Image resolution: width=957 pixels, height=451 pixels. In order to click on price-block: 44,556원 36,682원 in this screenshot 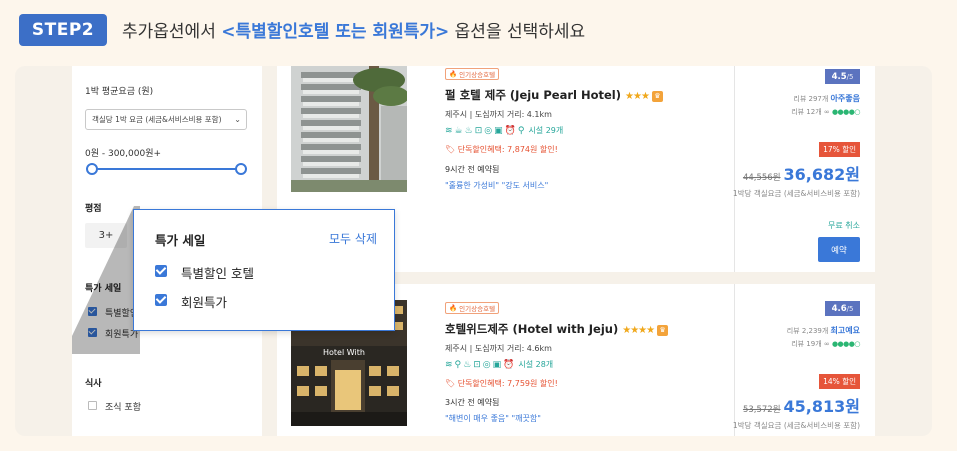, I will do `click(801, 173)`.